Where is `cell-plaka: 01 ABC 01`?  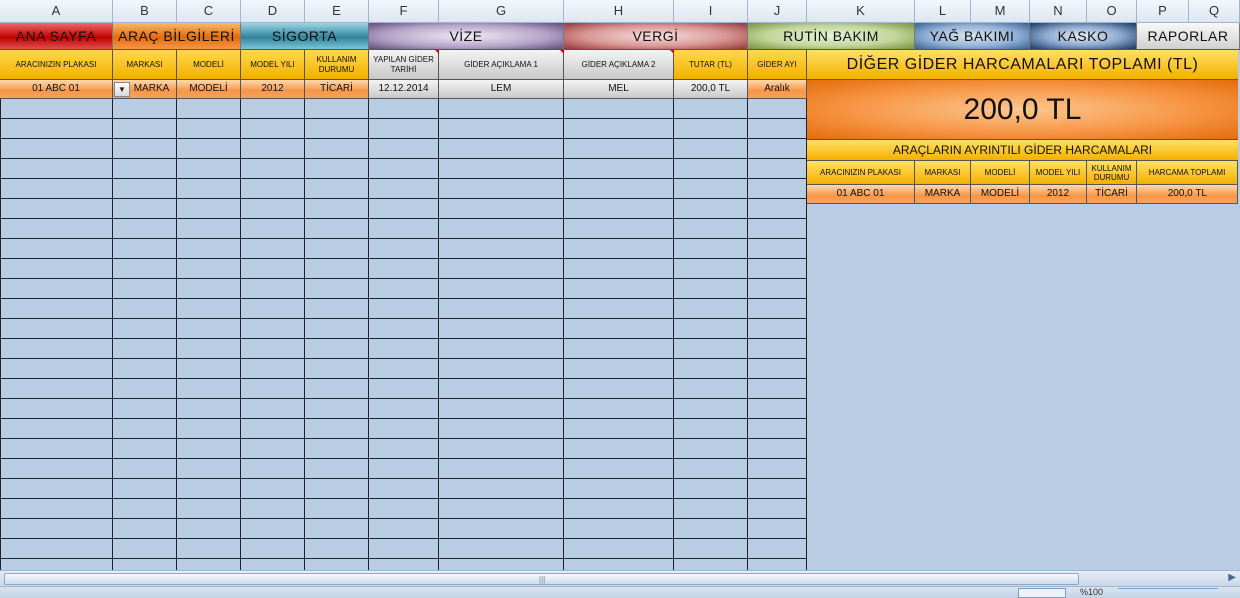 cell-plaka: 01 ABC 01 is located at coordinates (56, 89).